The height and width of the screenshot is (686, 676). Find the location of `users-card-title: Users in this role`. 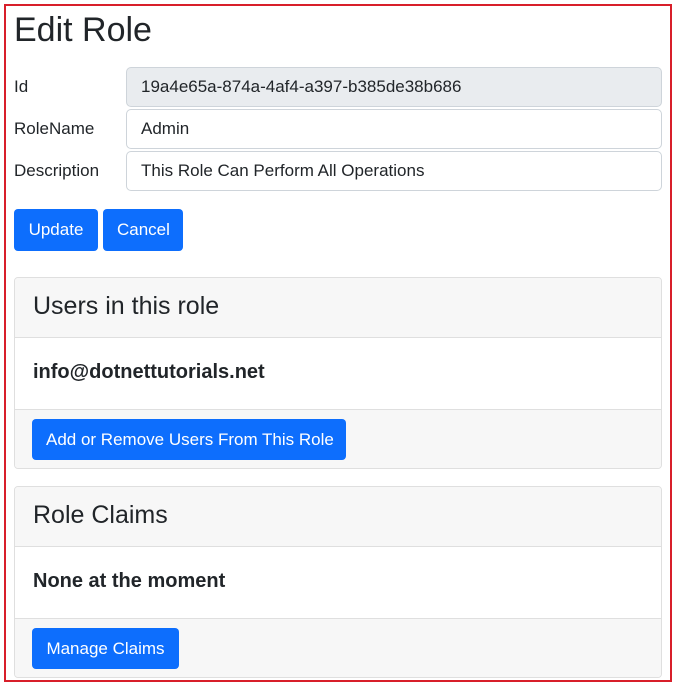

users-card-title: Users in this role is located at coordinates (338, 308).